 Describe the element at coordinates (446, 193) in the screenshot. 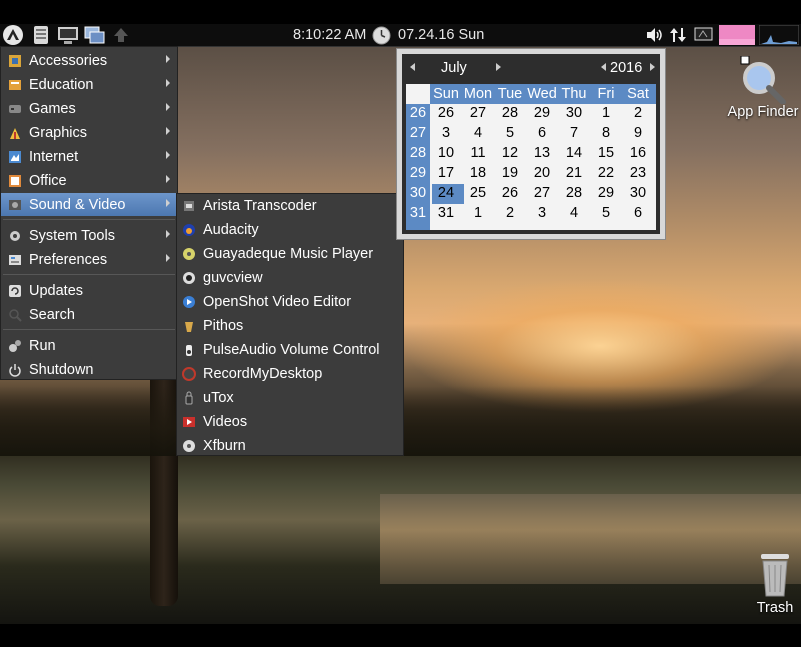

I see `calendar-day: 24` at that location.